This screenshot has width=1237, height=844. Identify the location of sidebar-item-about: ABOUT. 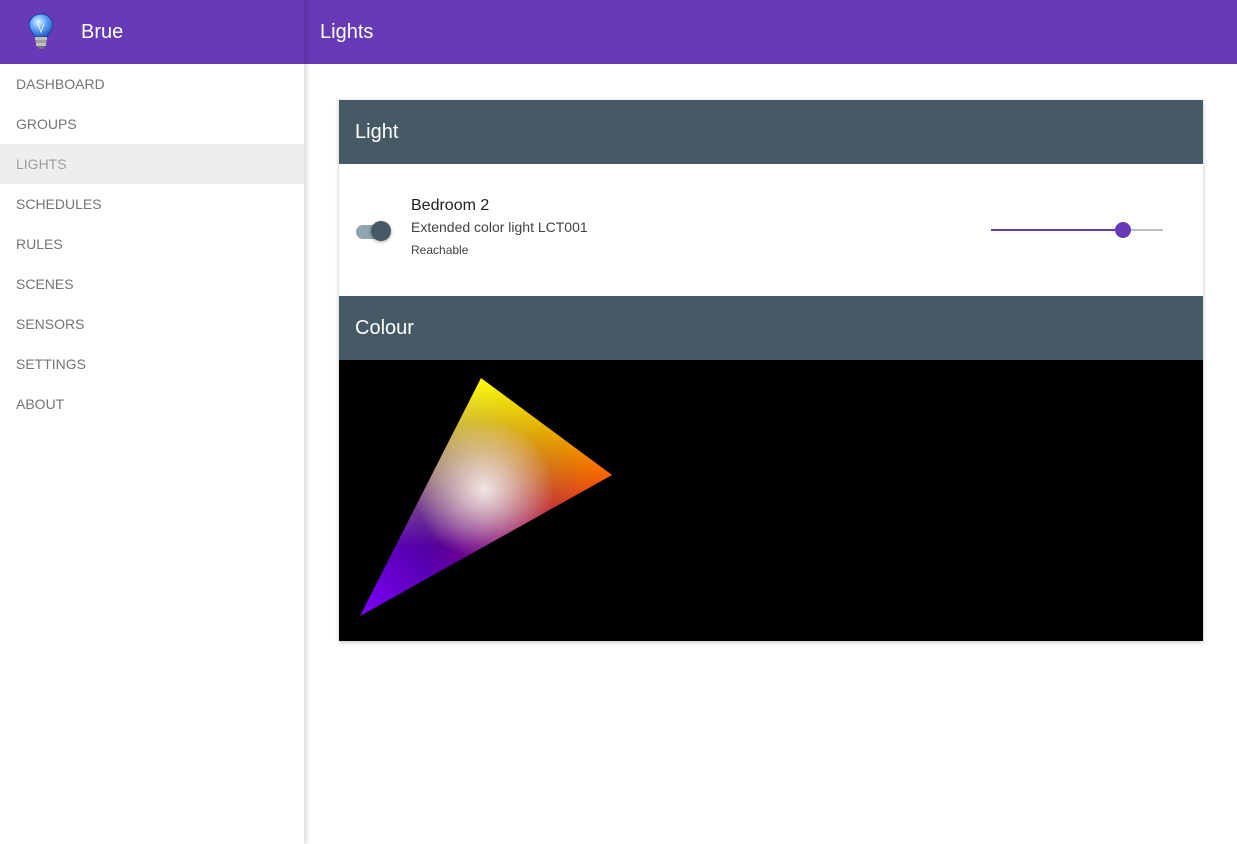
(152, 404).